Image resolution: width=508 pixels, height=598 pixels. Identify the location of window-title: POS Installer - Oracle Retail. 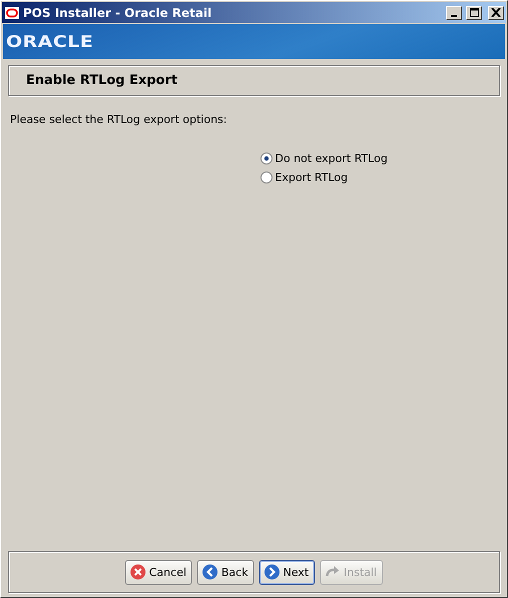
(118, 13).